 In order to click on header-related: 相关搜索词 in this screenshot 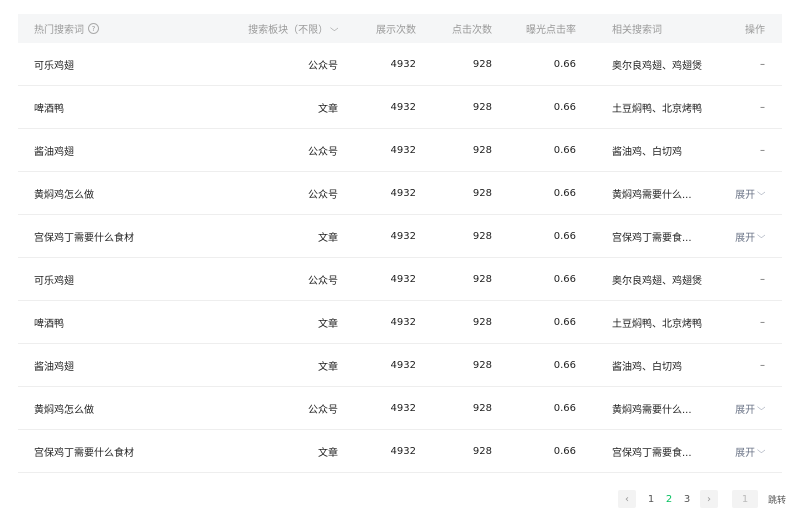, I will do `click(637, 30)`.